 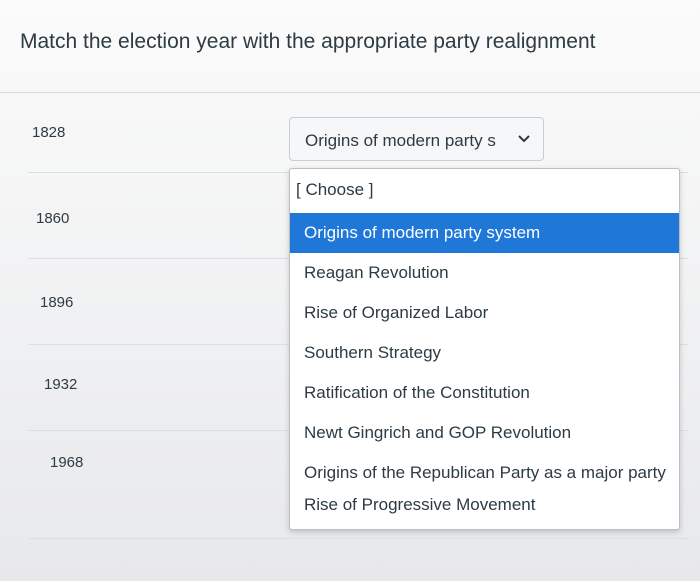 I want to click on year-label-1968: 1968, so click(x=67, y=462).